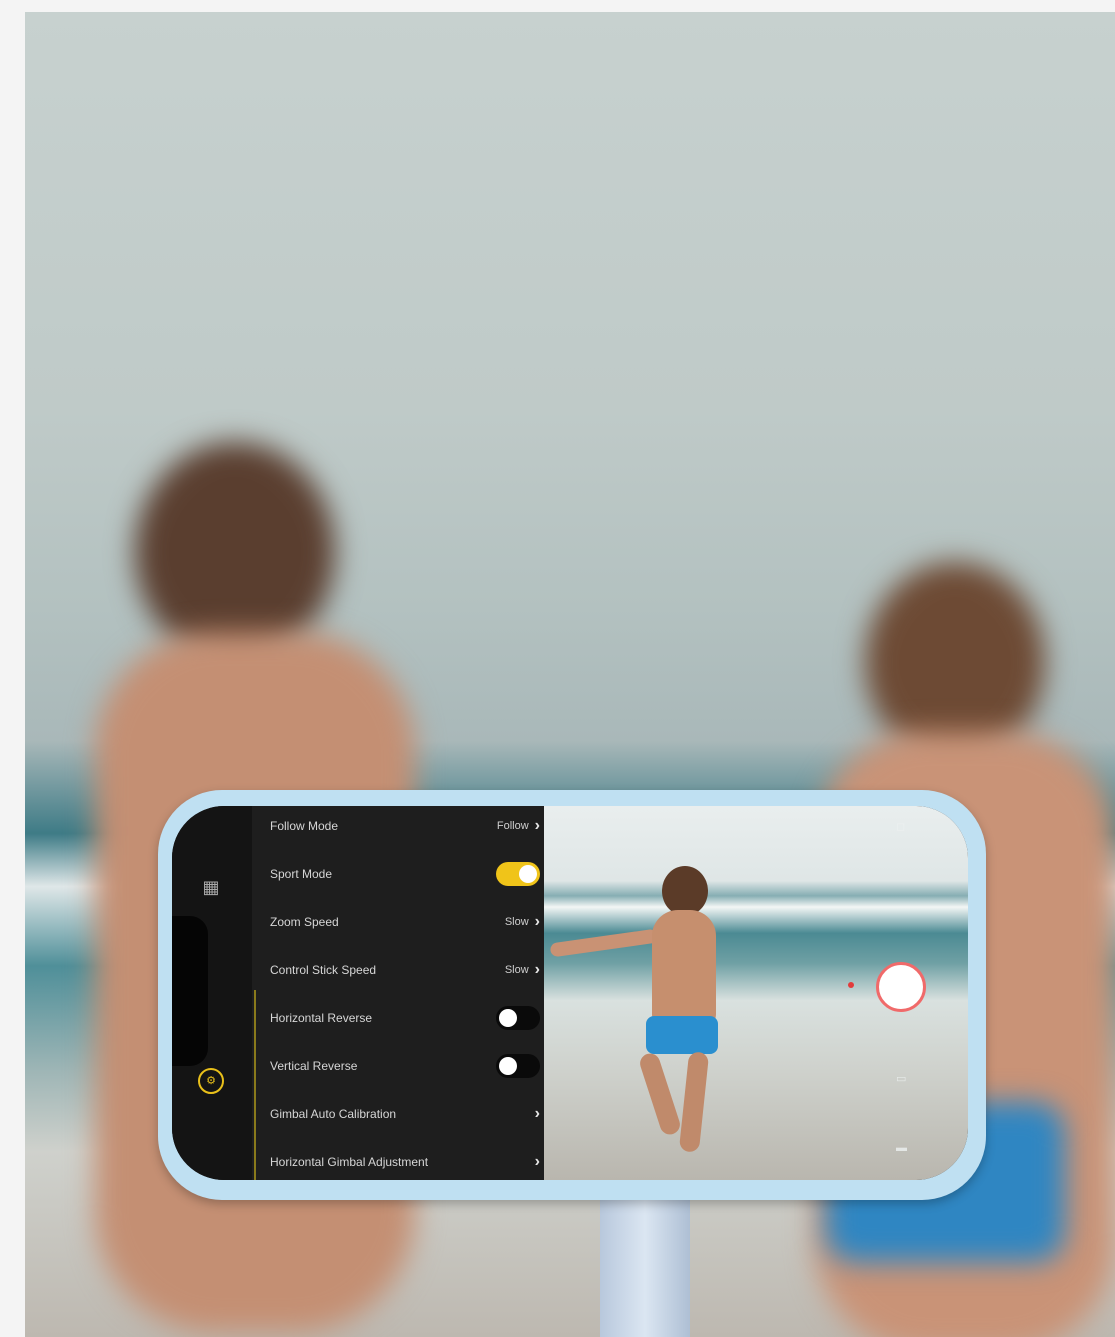  I want to click on grid-icon: ▦, so click(211, 887).